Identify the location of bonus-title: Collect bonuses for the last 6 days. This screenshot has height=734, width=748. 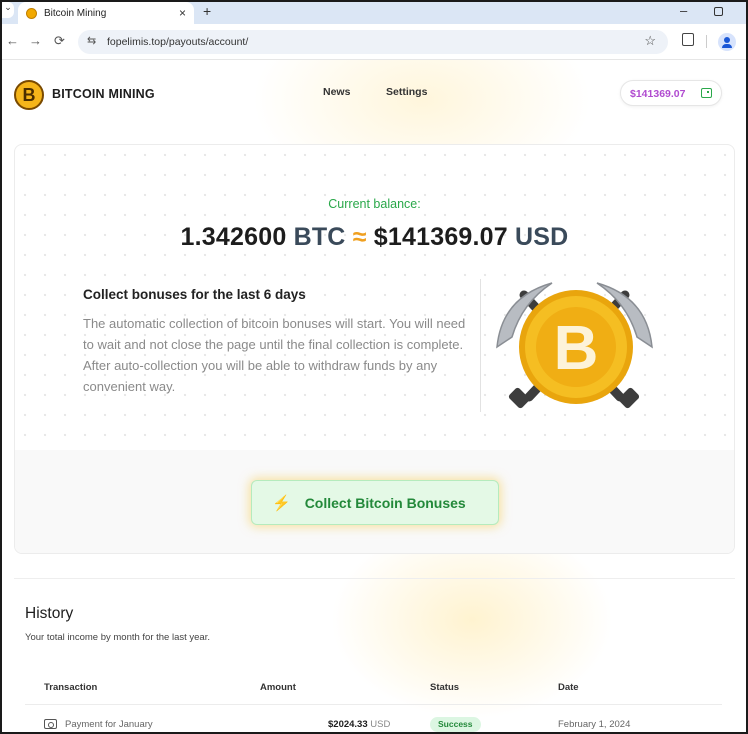
(194, 294).